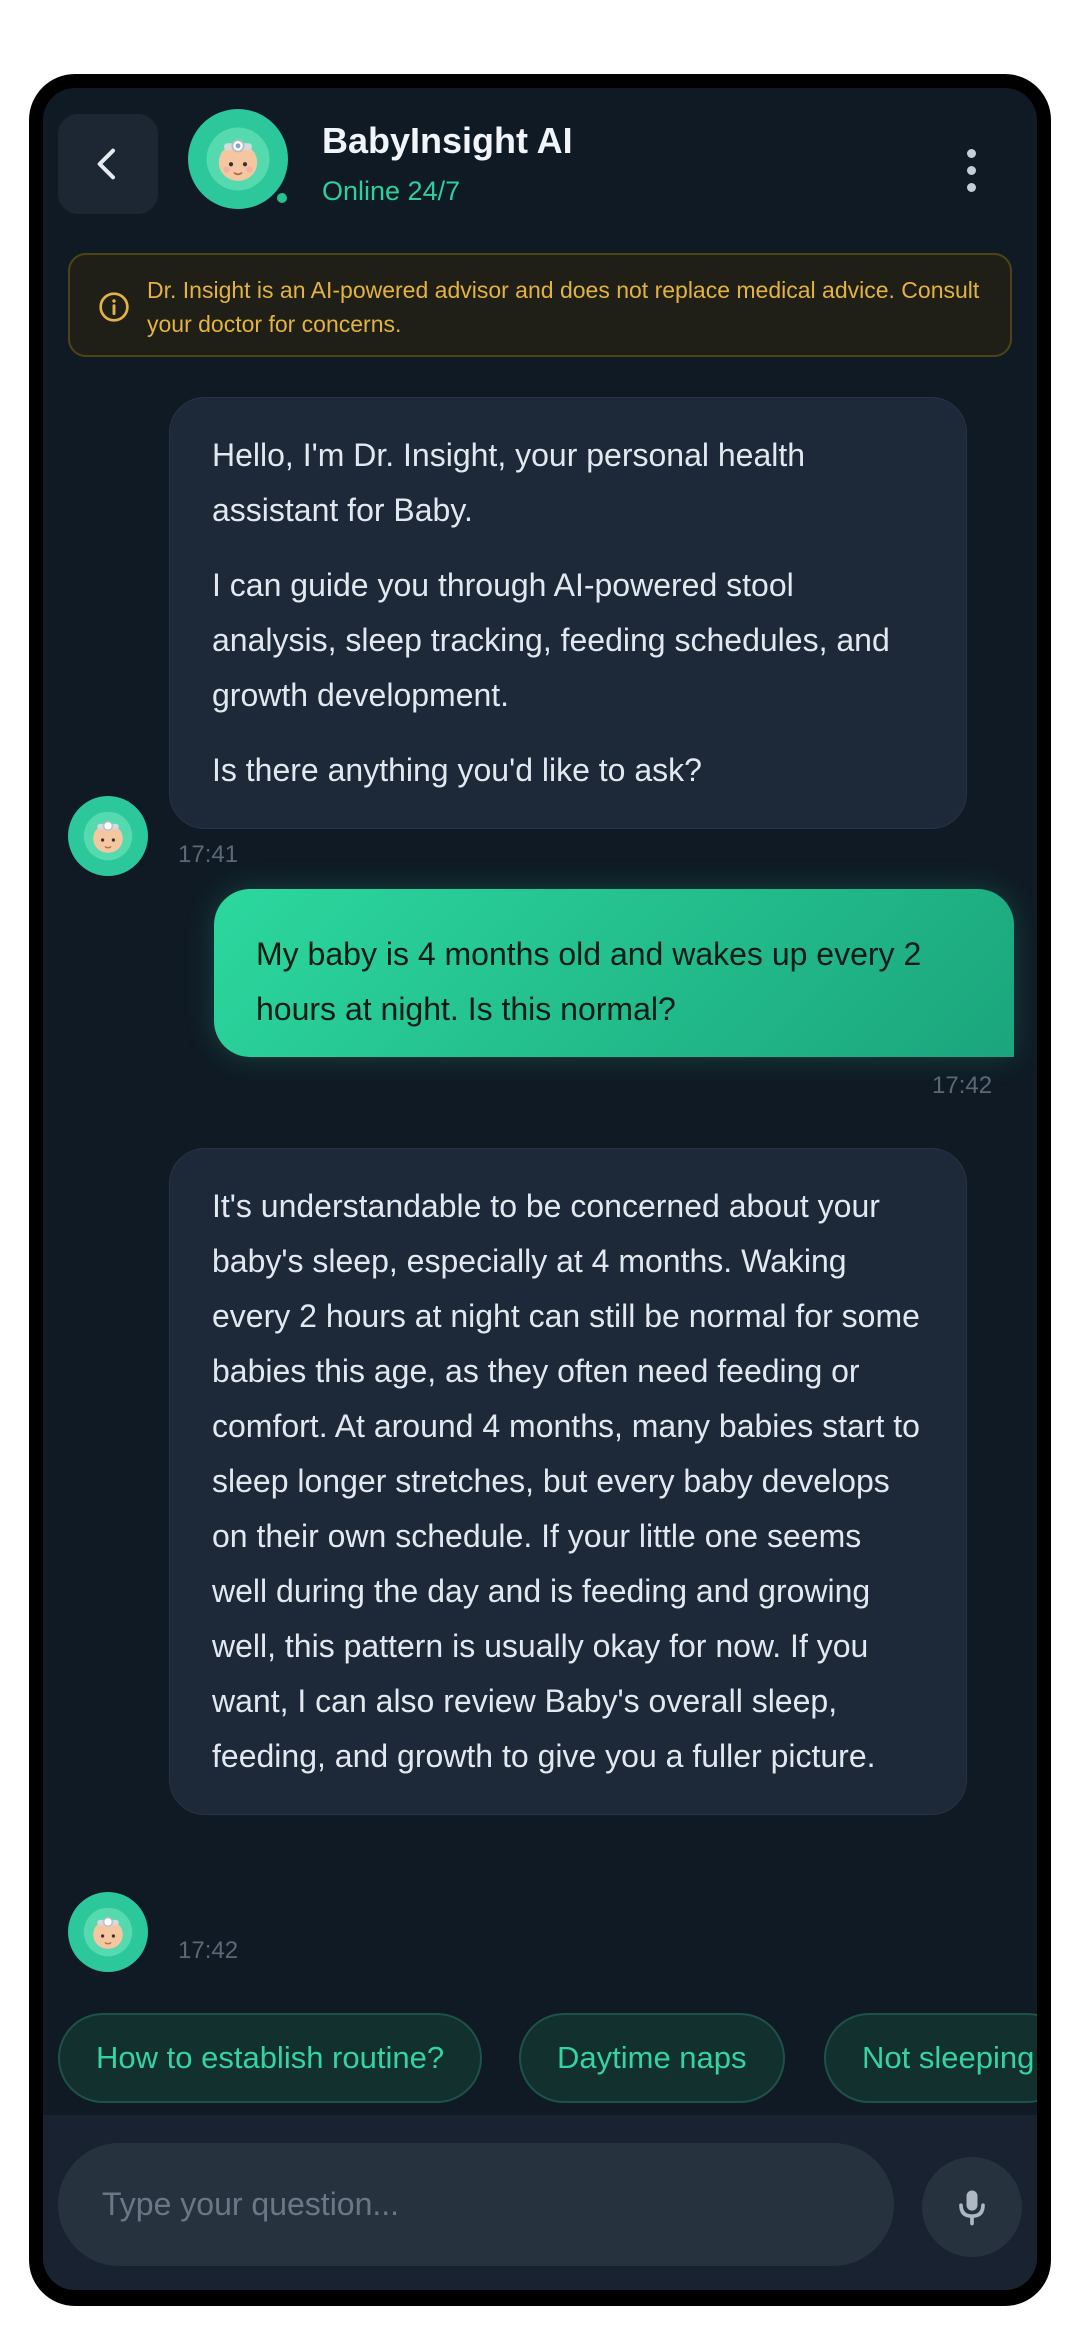  I want to click on suggestion-chip: Daytime naps, so click(652, 2058).